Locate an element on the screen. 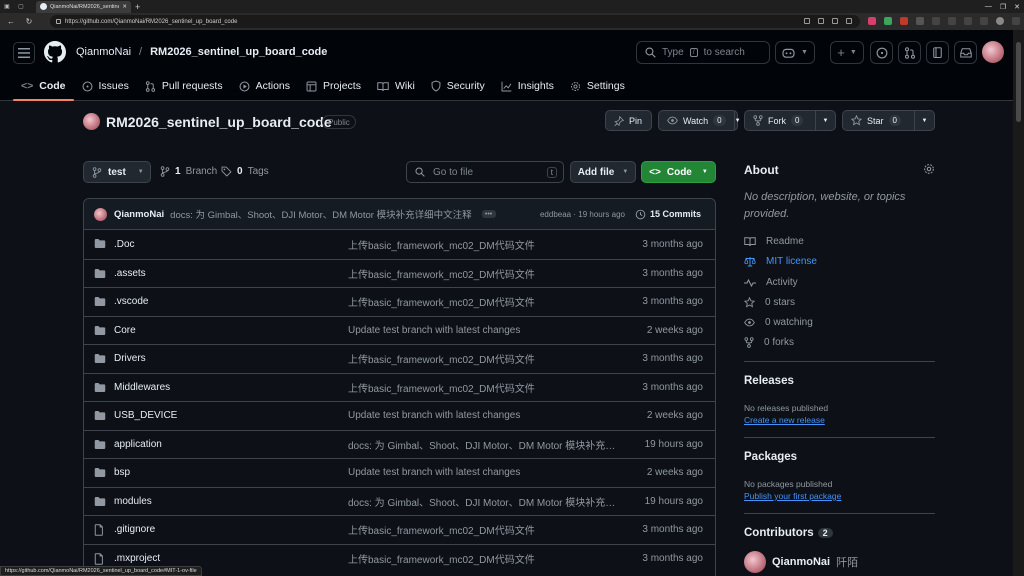 This screenshot has height=576, width=1024. contributors-header: Contributors 2 is located at coordinates (788, 533).